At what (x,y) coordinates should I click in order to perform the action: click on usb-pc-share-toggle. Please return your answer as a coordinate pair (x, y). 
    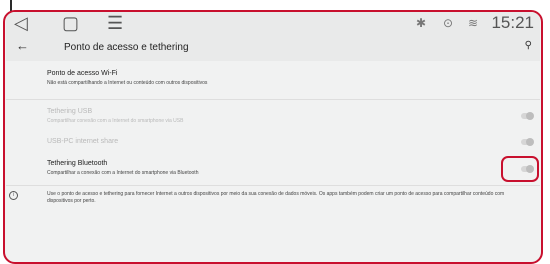
    Looking at the image, I should click on (527, 142).